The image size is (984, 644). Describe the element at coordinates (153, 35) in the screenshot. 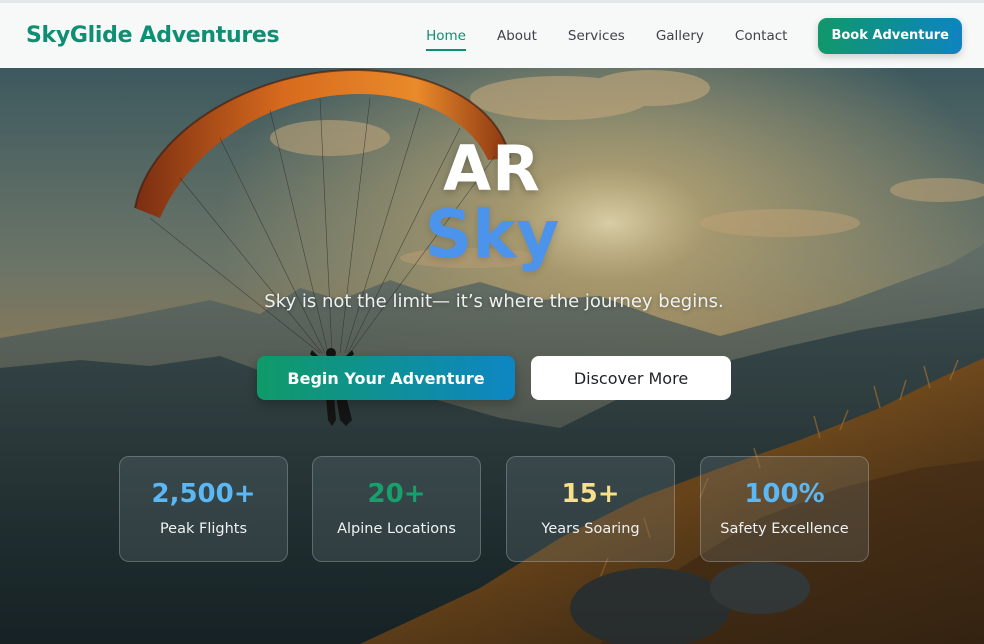

I see `brand-logo: SkyGlide Adventures` at that location.